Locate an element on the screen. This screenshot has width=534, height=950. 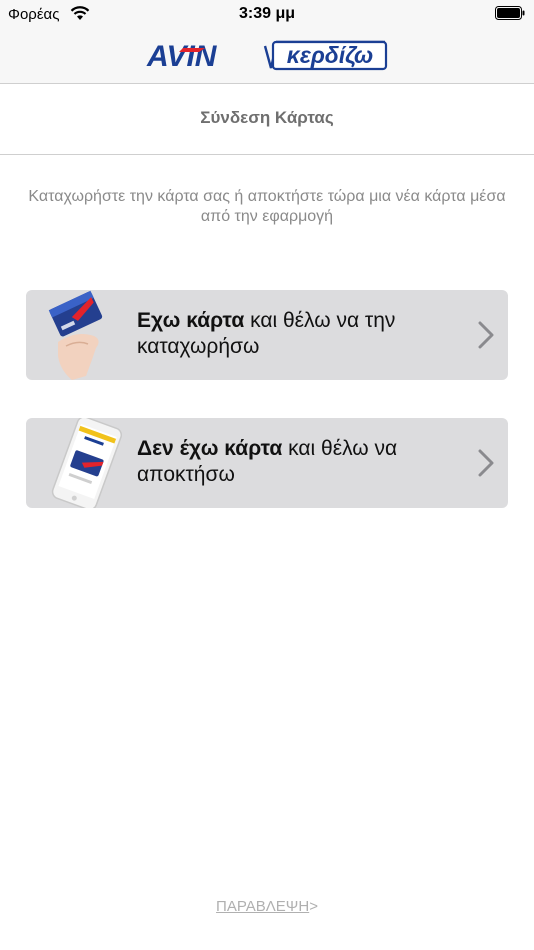
have-card-bold: Εχω κάρτα is located at coordinates (191, 320).